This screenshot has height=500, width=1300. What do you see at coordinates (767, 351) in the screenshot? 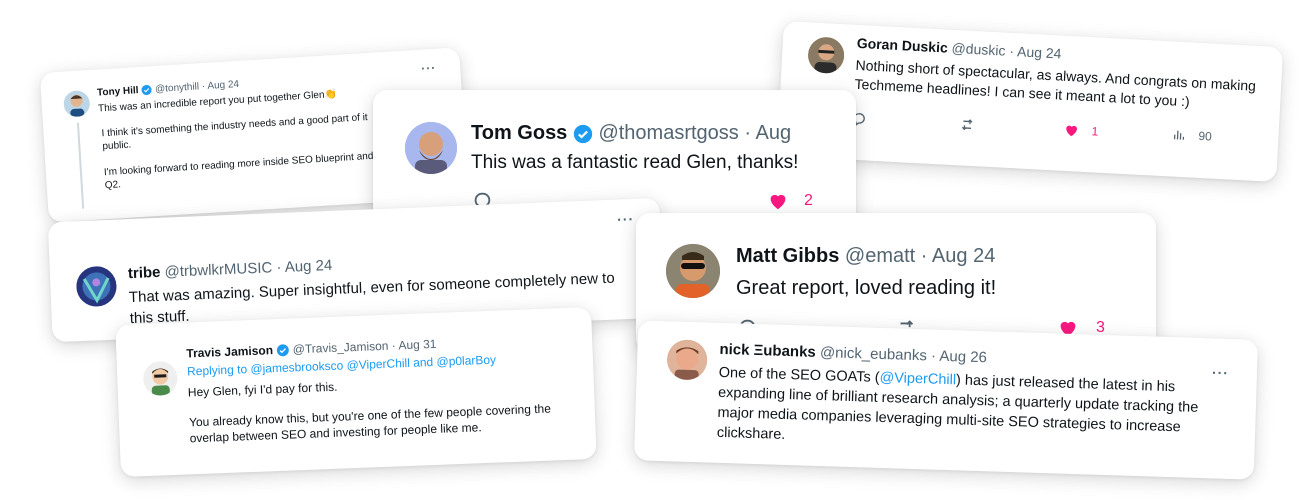
I see `author-name: nick Ξubanks` at bounding box center [767, 351].